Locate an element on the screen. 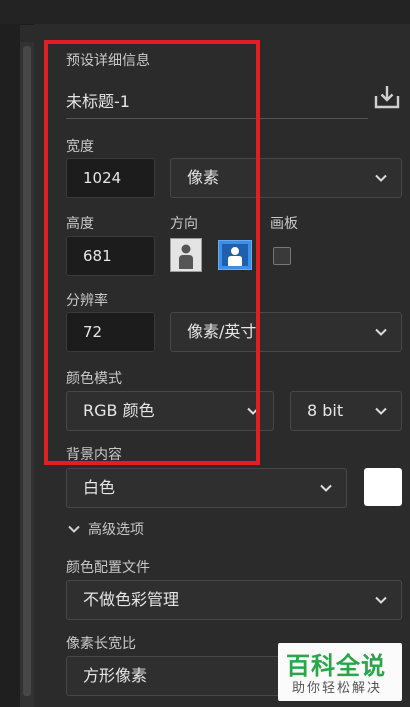  background-contents-label: 背景内容 is located at coordinates (94, 455).